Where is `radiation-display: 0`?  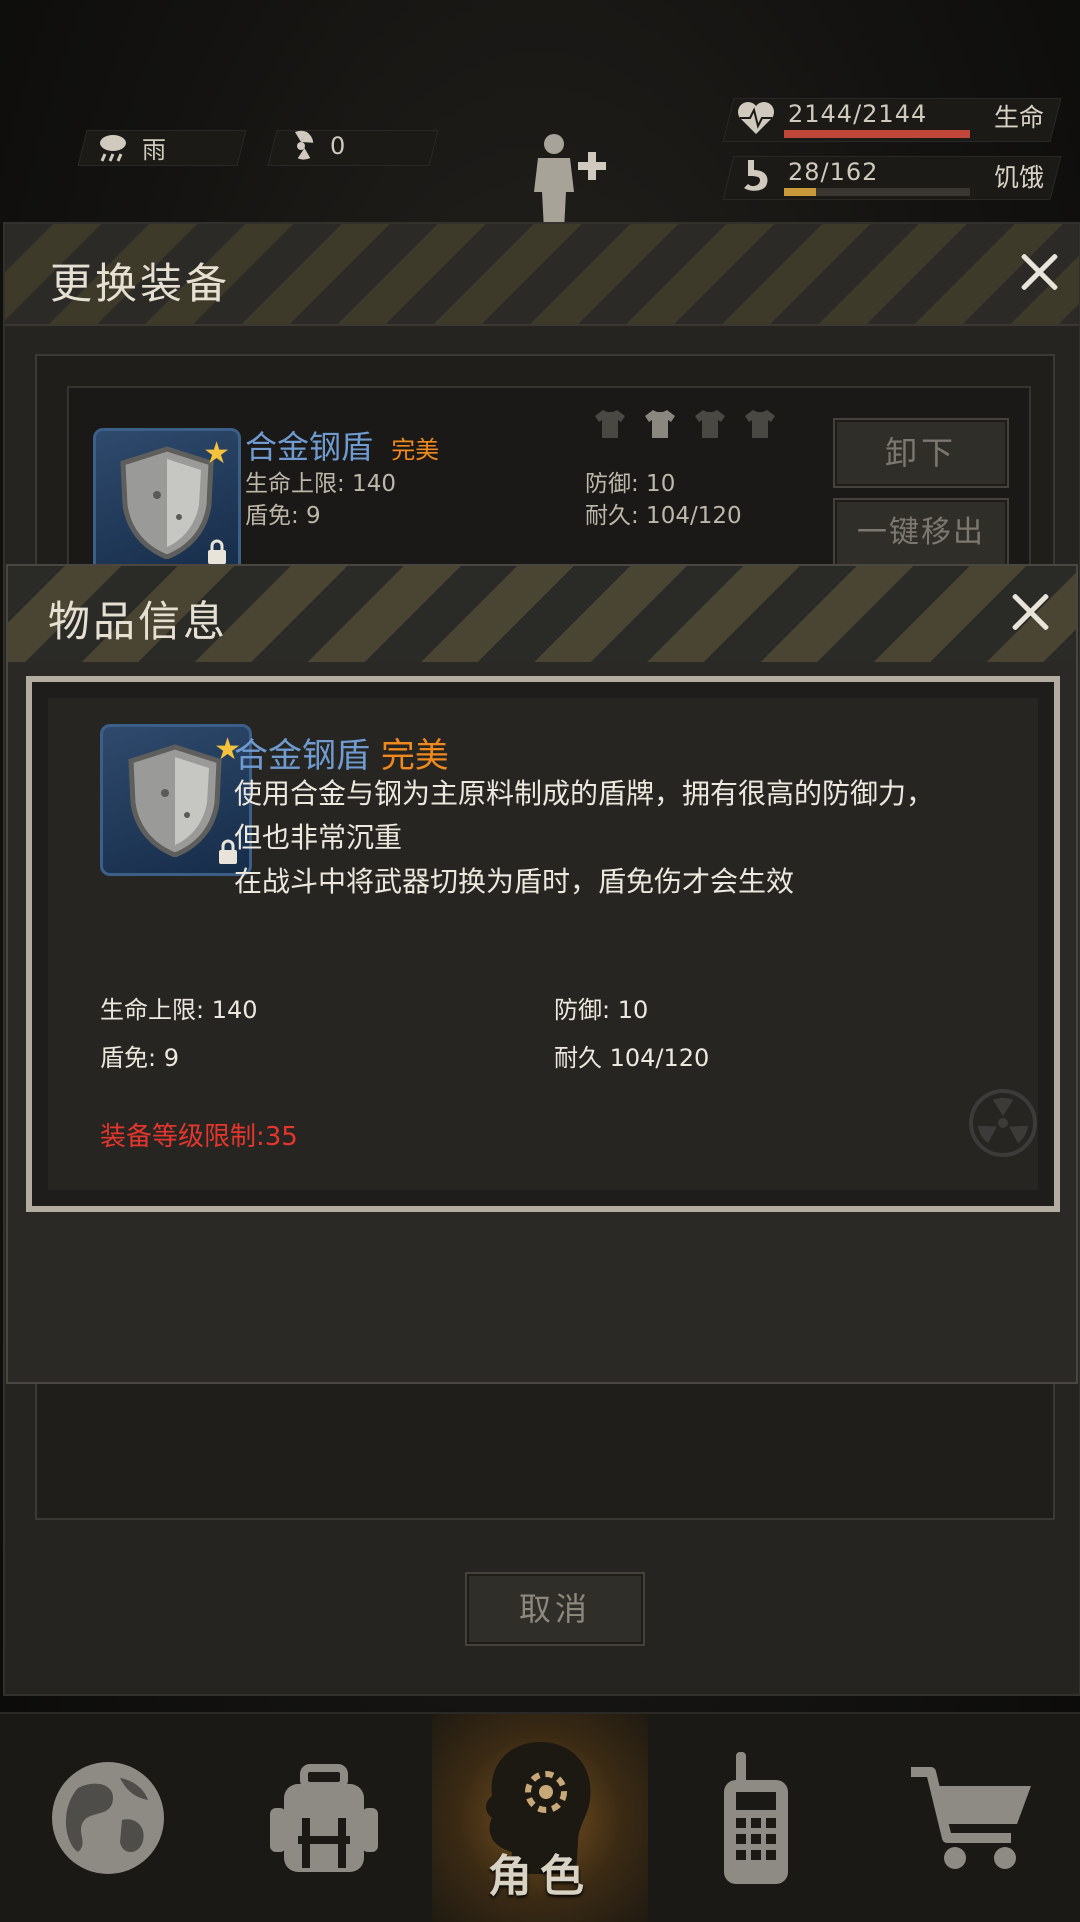
radiation-display: 0 is located at coordinates (314, 146).